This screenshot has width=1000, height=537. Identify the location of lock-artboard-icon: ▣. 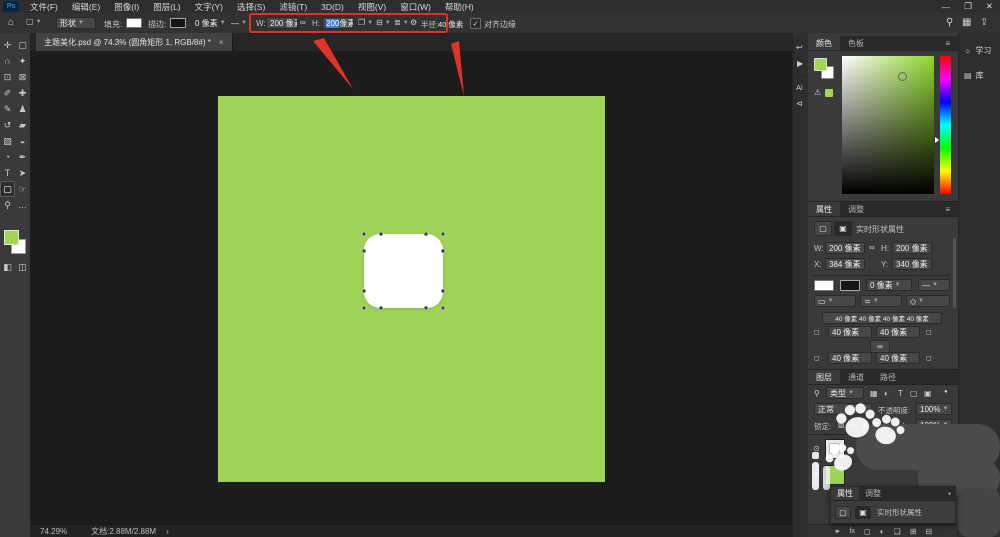
(865, 425).